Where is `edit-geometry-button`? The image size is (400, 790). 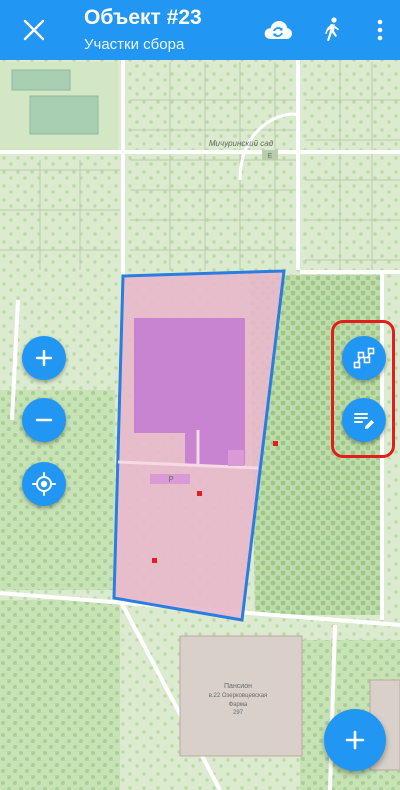 edit-geometry-button is located at coordinates (364, 358).